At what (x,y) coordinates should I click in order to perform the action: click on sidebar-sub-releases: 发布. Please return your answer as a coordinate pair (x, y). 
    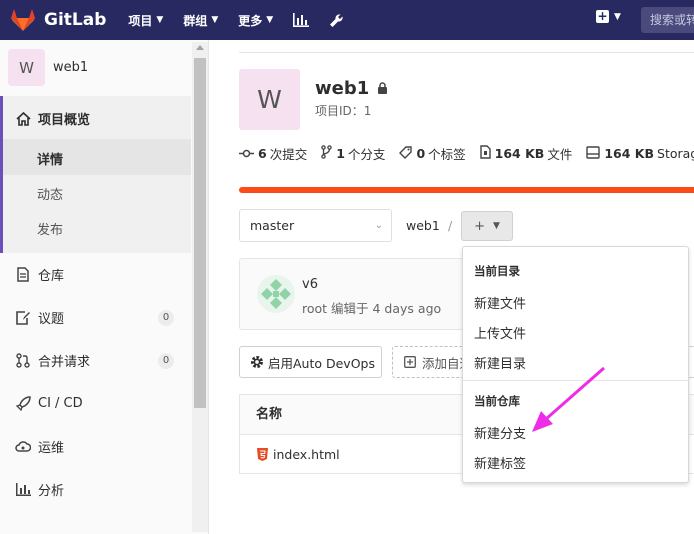
    Looking at the image, I should click on (50, 228).